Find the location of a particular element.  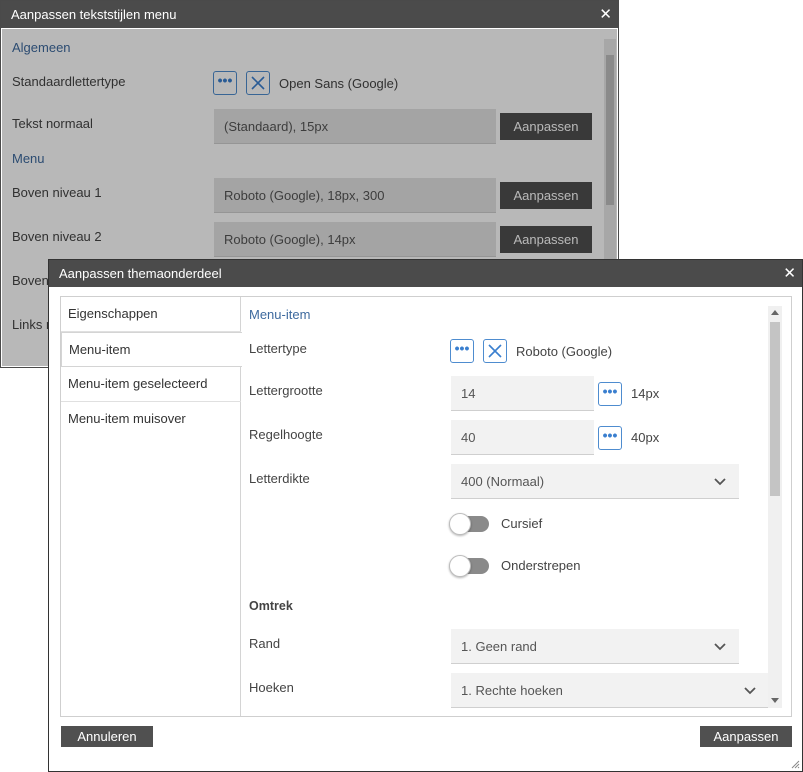

italic-toggle is located at coordinates (469, 524).